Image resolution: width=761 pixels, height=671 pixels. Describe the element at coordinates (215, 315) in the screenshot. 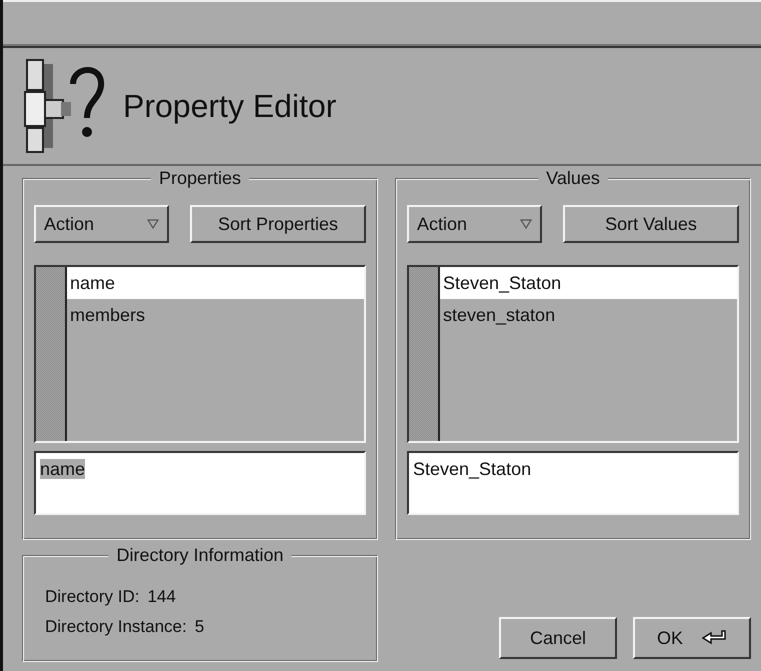

I see `list-item: members` at that location.